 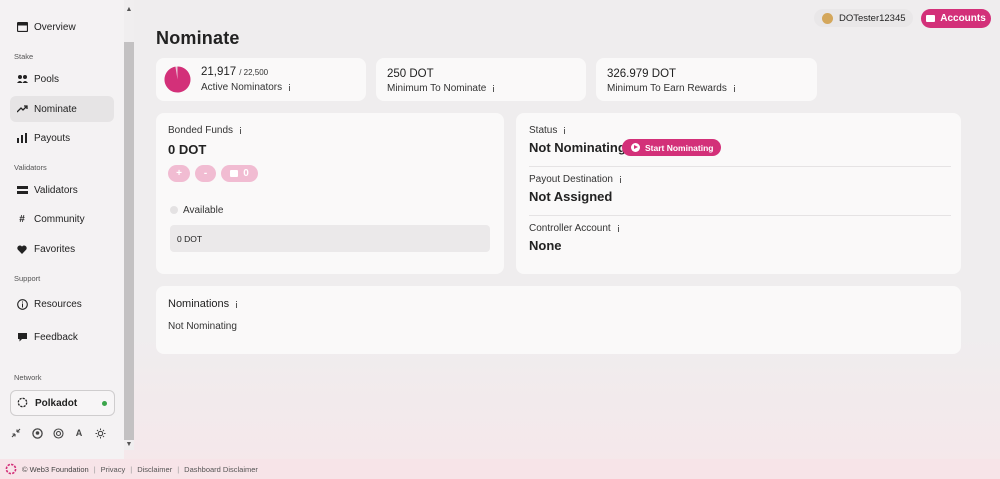 I want to click on account-button: DOTester12345, so click(x=863, y=18).